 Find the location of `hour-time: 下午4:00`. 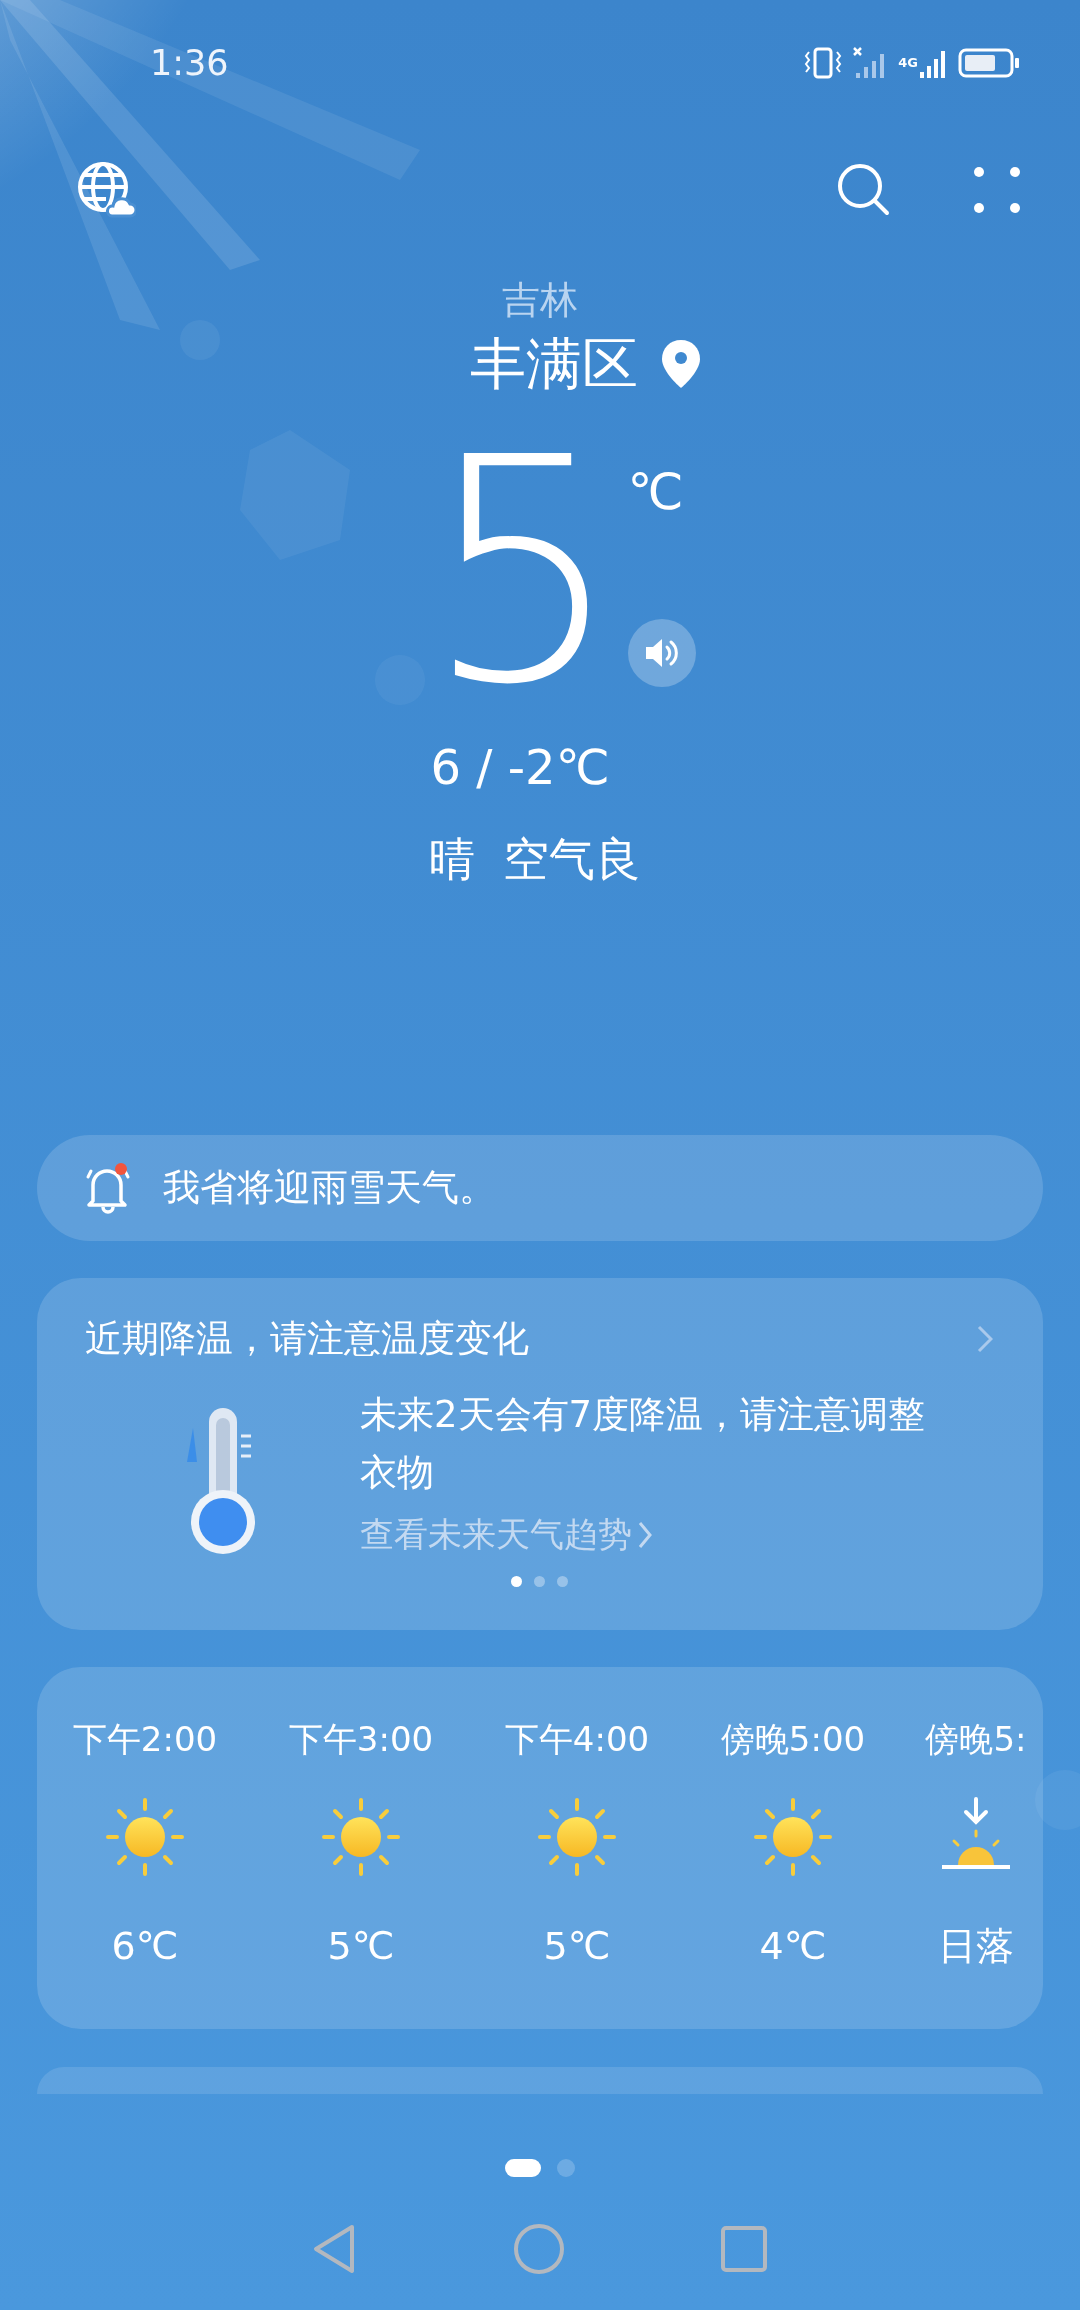

hour-time: 下午4:00 is located at coordinates (577, 1739).